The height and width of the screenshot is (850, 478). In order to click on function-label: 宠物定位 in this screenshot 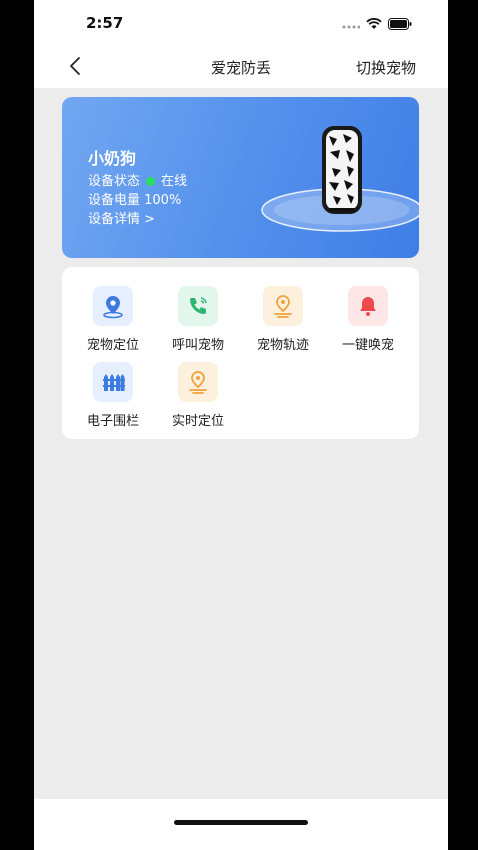, I will do `click(112, 345)`.